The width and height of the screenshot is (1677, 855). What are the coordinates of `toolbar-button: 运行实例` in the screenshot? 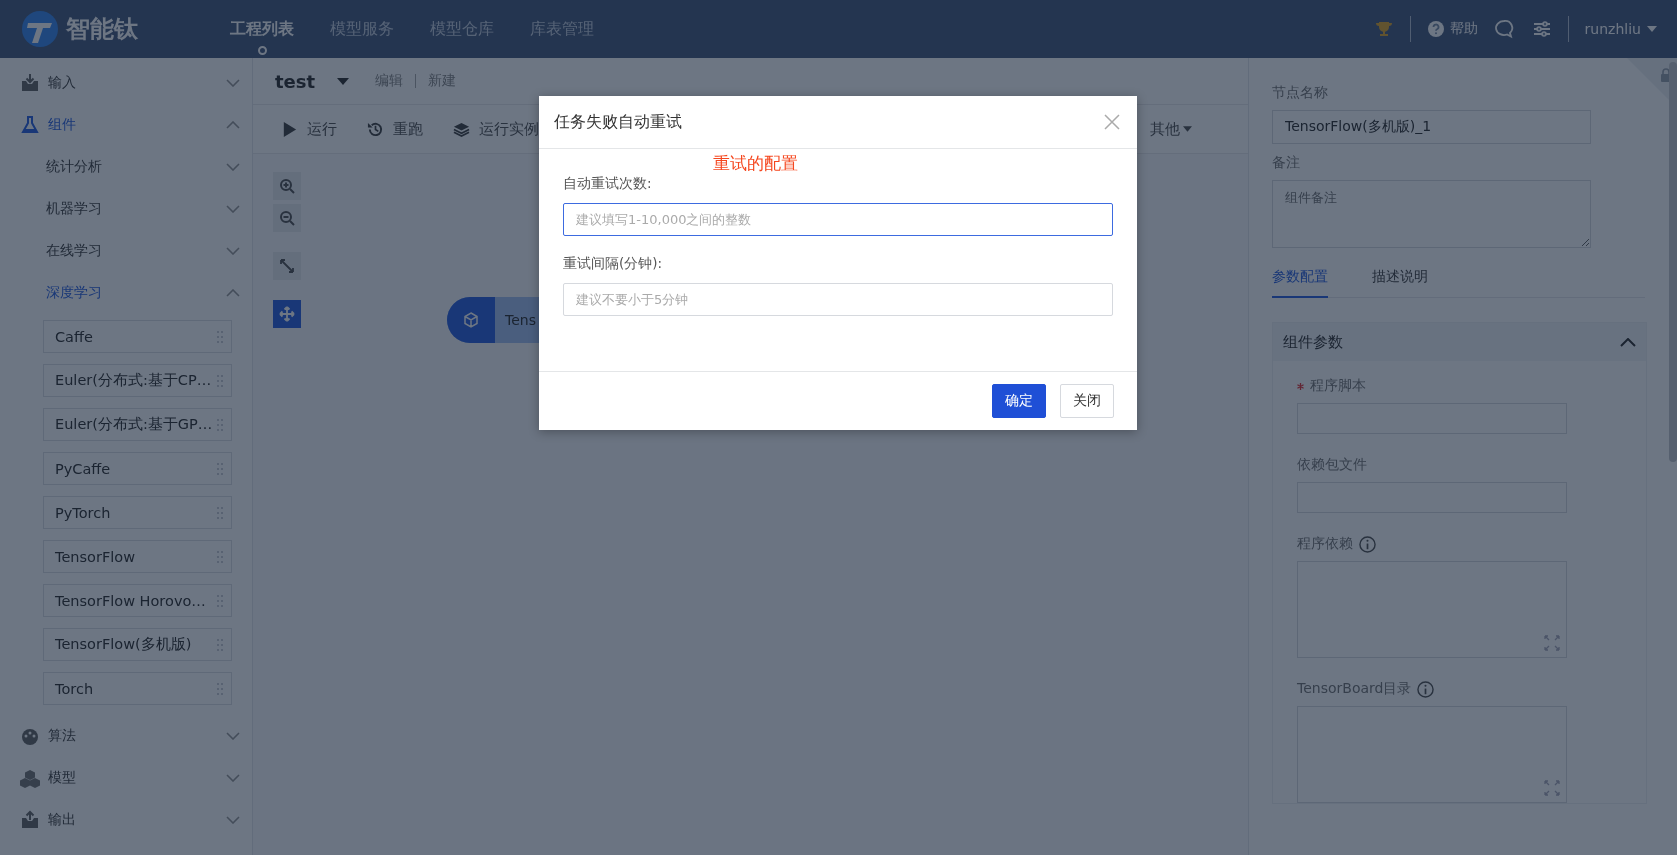 It's located at (496, 129).